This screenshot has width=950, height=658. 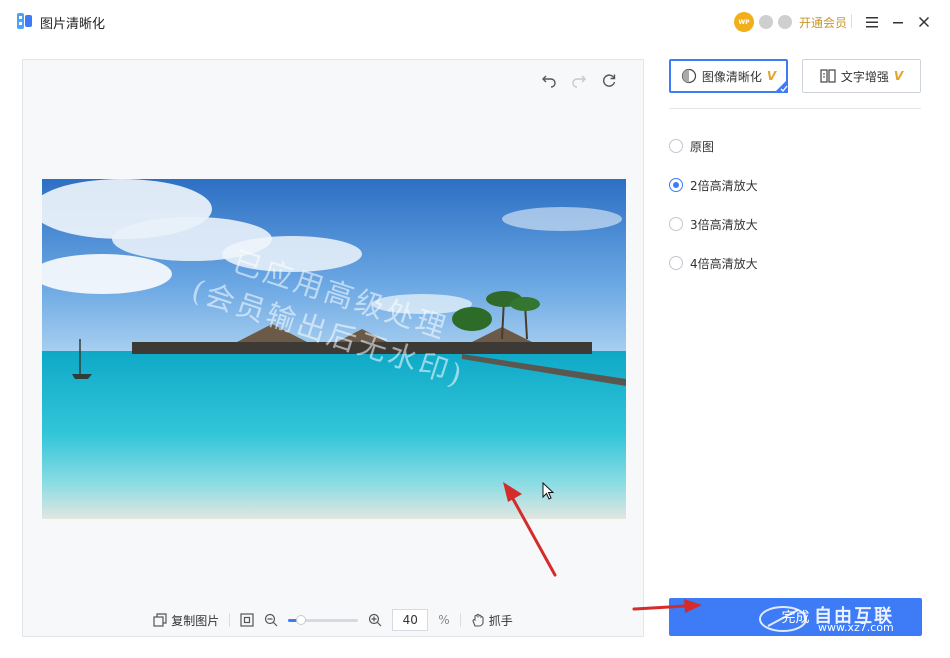 I want to click on vip-area: WP 开通会员, so click(x=790, y=22).